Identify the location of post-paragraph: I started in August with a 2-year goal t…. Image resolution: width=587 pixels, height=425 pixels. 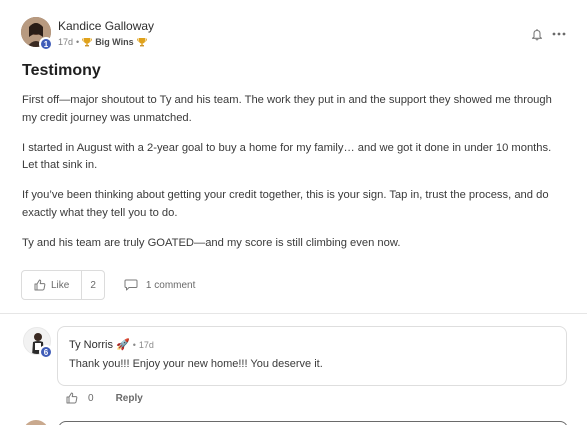
(287, 156).